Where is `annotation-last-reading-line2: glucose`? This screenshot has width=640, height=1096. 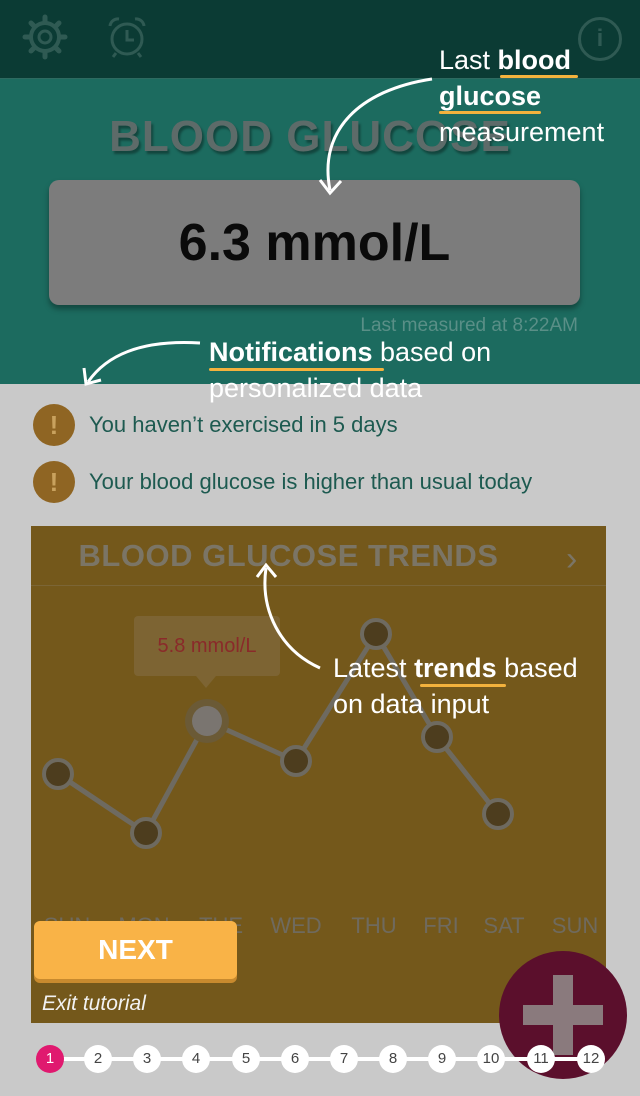
annotation-last-reading-line2: glucose is located at coordinates (490, 96).